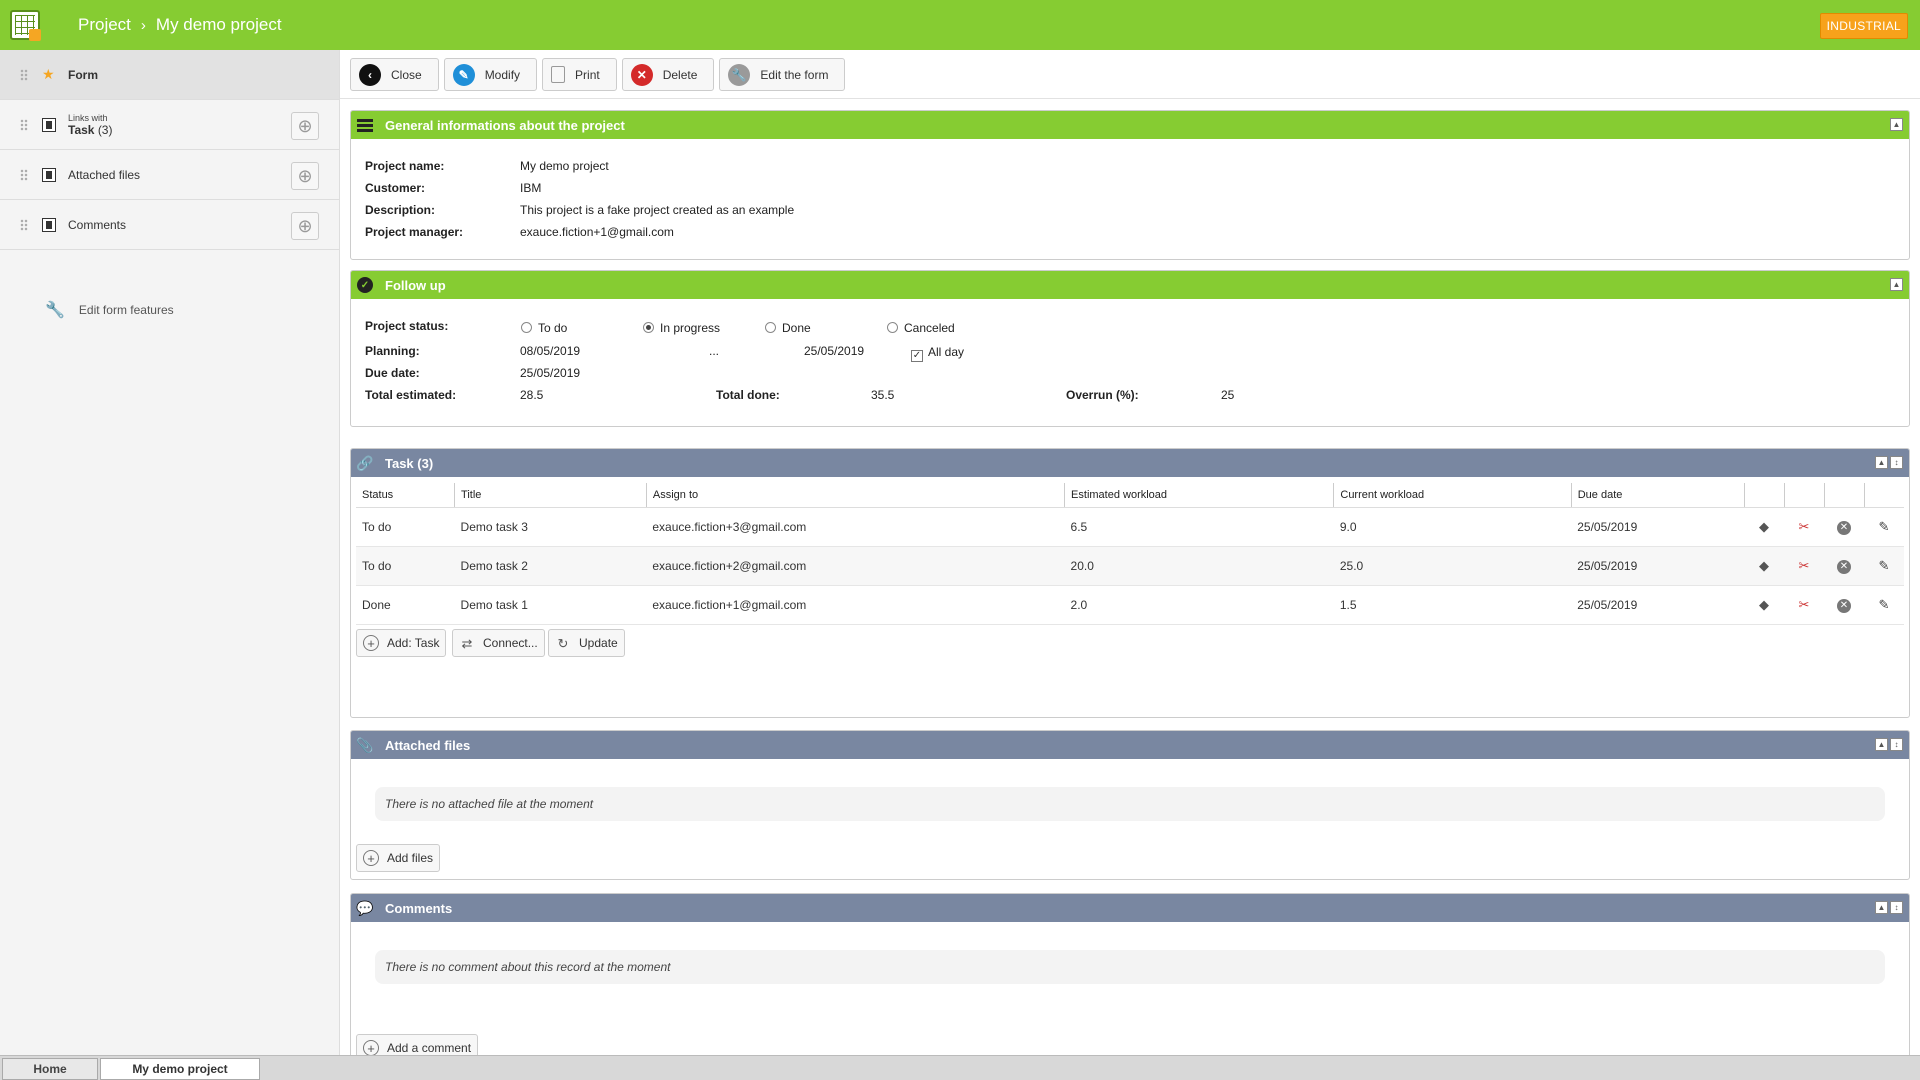  I want to click on follow-up-header: ✓ Follow up ▲, so click(1130, 285).